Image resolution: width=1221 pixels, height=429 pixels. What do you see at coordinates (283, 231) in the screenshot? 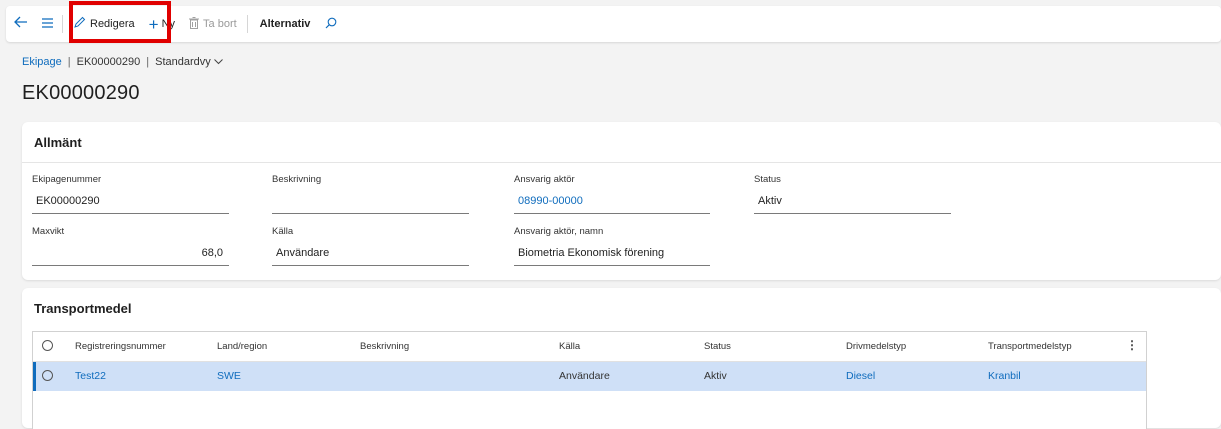
I see `field-label: Källa` at bounding box center [283, 231].